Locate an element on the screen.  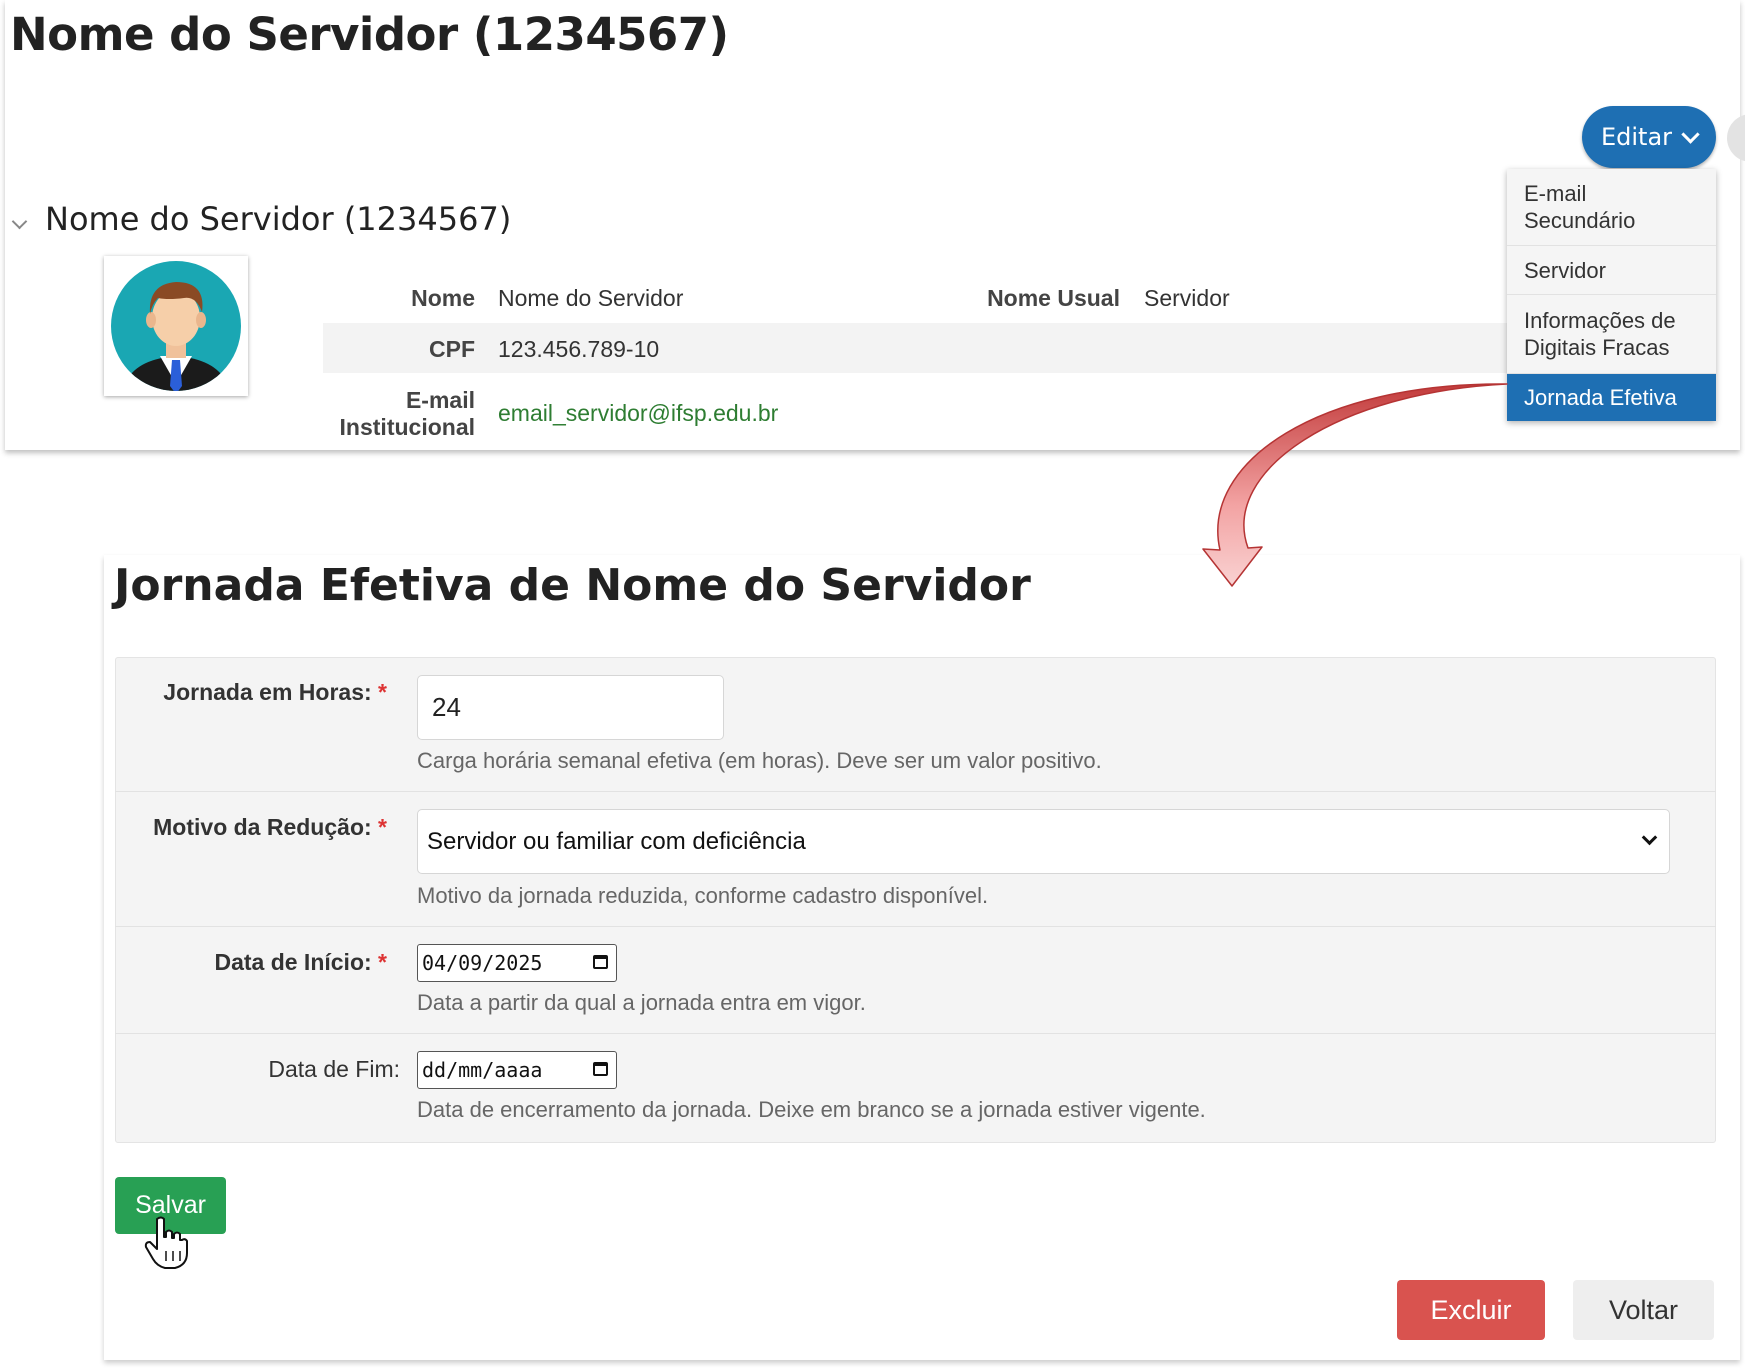
edit-dropdown-button: Editar is located at coordinates (1649, 137).